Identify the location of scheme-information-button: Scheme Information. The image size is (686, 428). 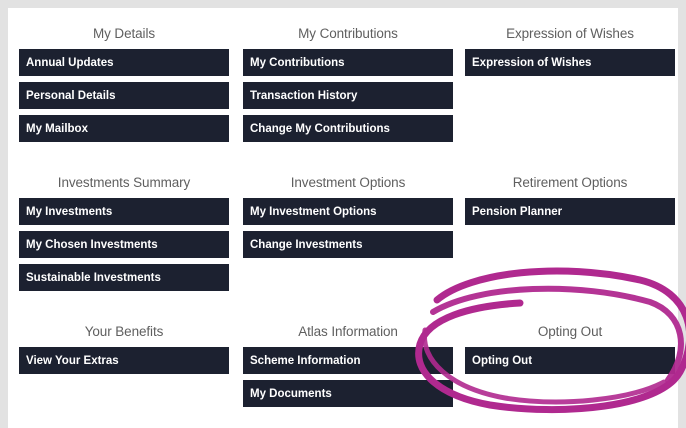
(348, 360).